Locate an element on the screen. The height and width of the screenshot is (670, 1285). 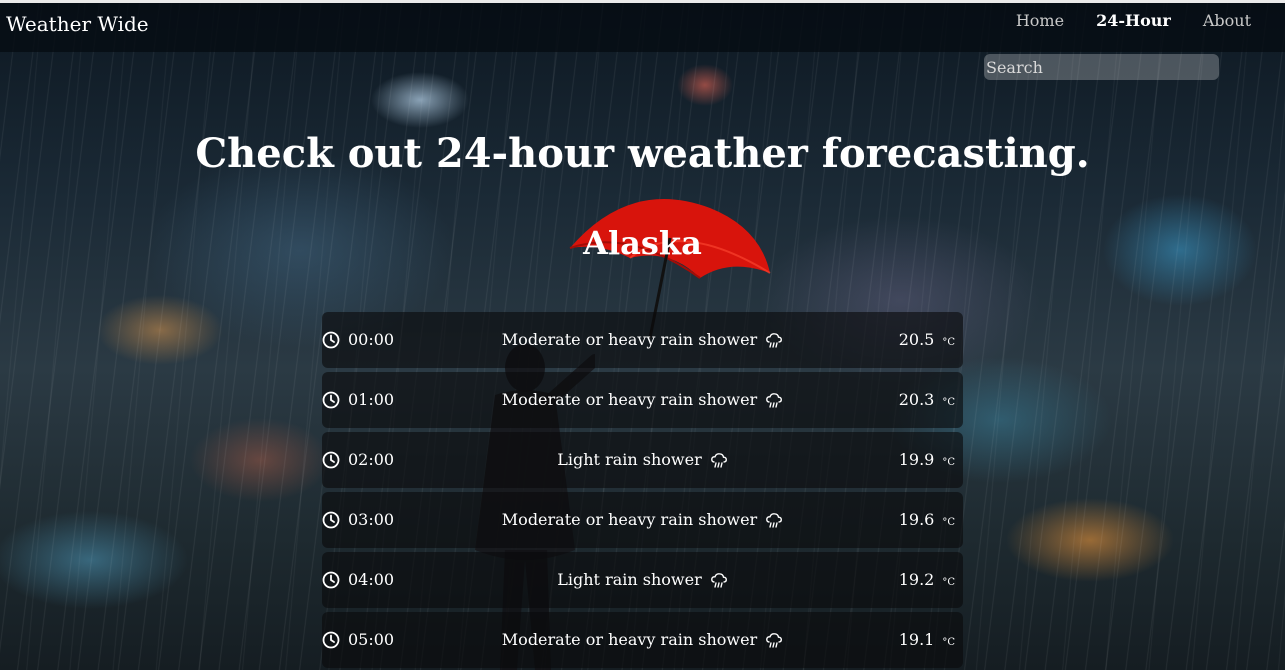
forecast-row: 04:00 Light rain shower 19.2 °C is located at coordinates (642, 580).